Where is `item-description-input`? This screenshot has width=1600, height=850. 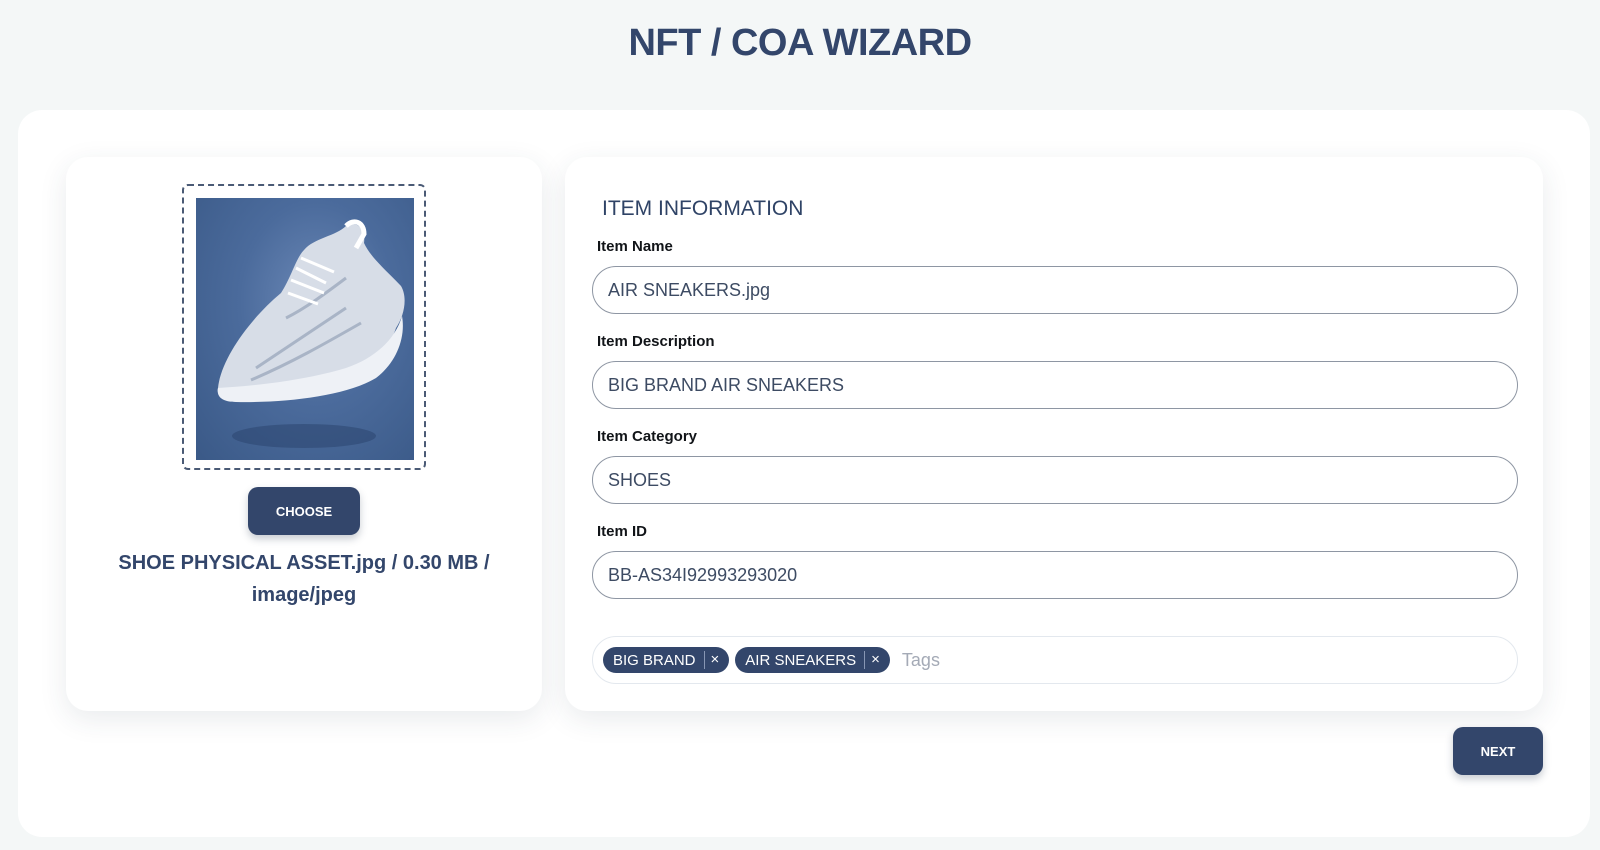 item-description-input is located at coordinates (1055, 385).